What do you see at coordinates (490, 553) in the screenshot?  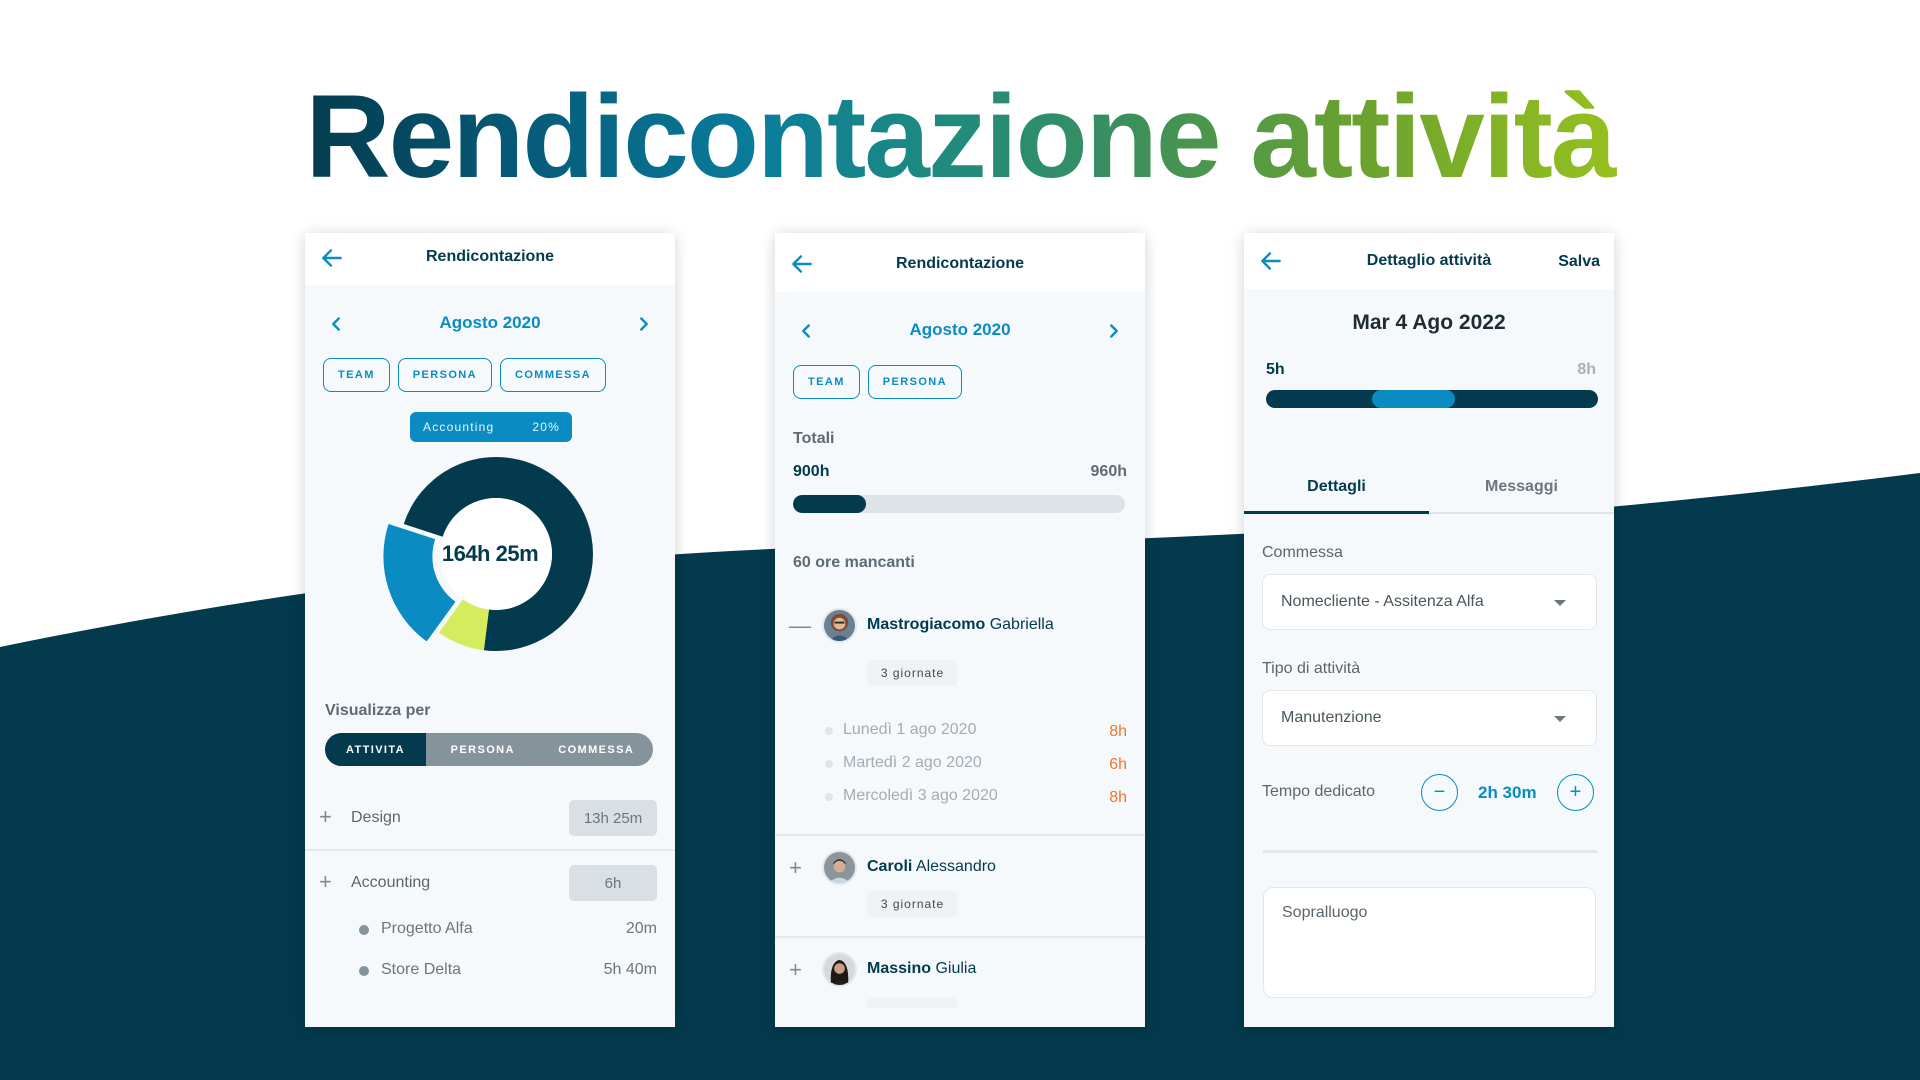 I see `donut-total: 164h 25m` at bounding box center [490, 553].